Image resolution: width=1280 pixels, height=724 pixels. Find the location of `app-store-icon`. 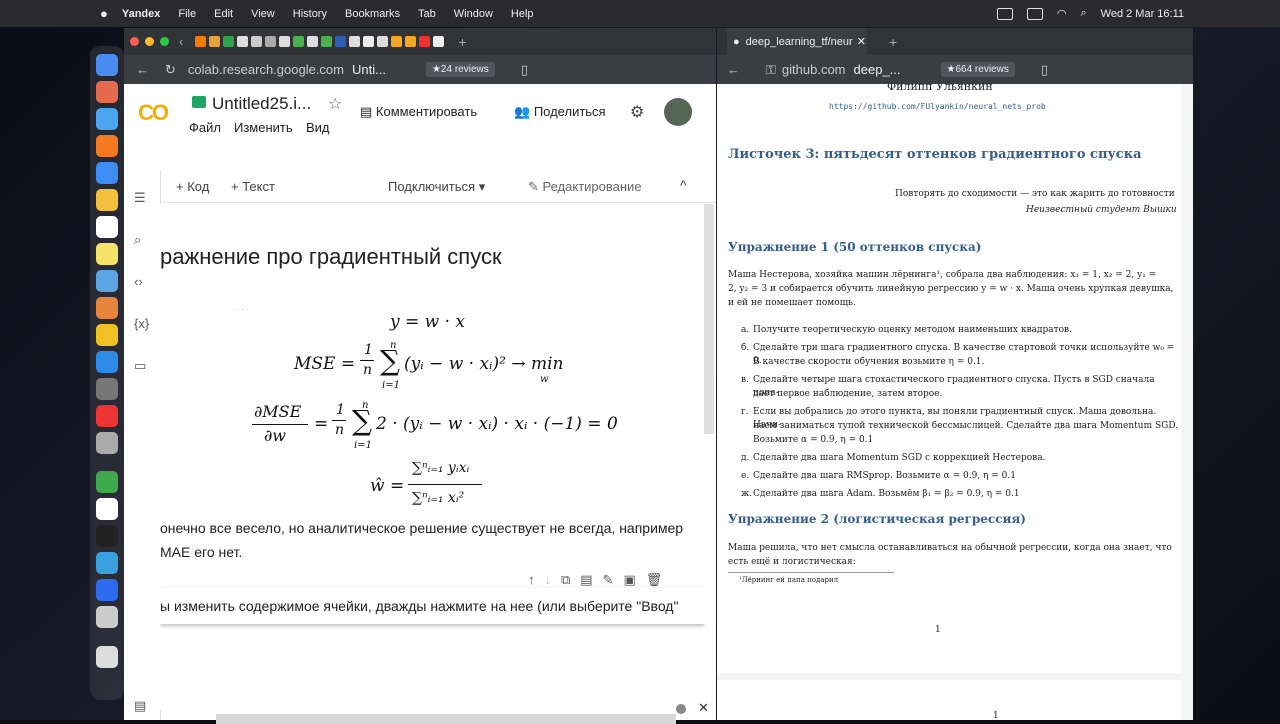

app-store-icon is located at coordinates (107, 362).